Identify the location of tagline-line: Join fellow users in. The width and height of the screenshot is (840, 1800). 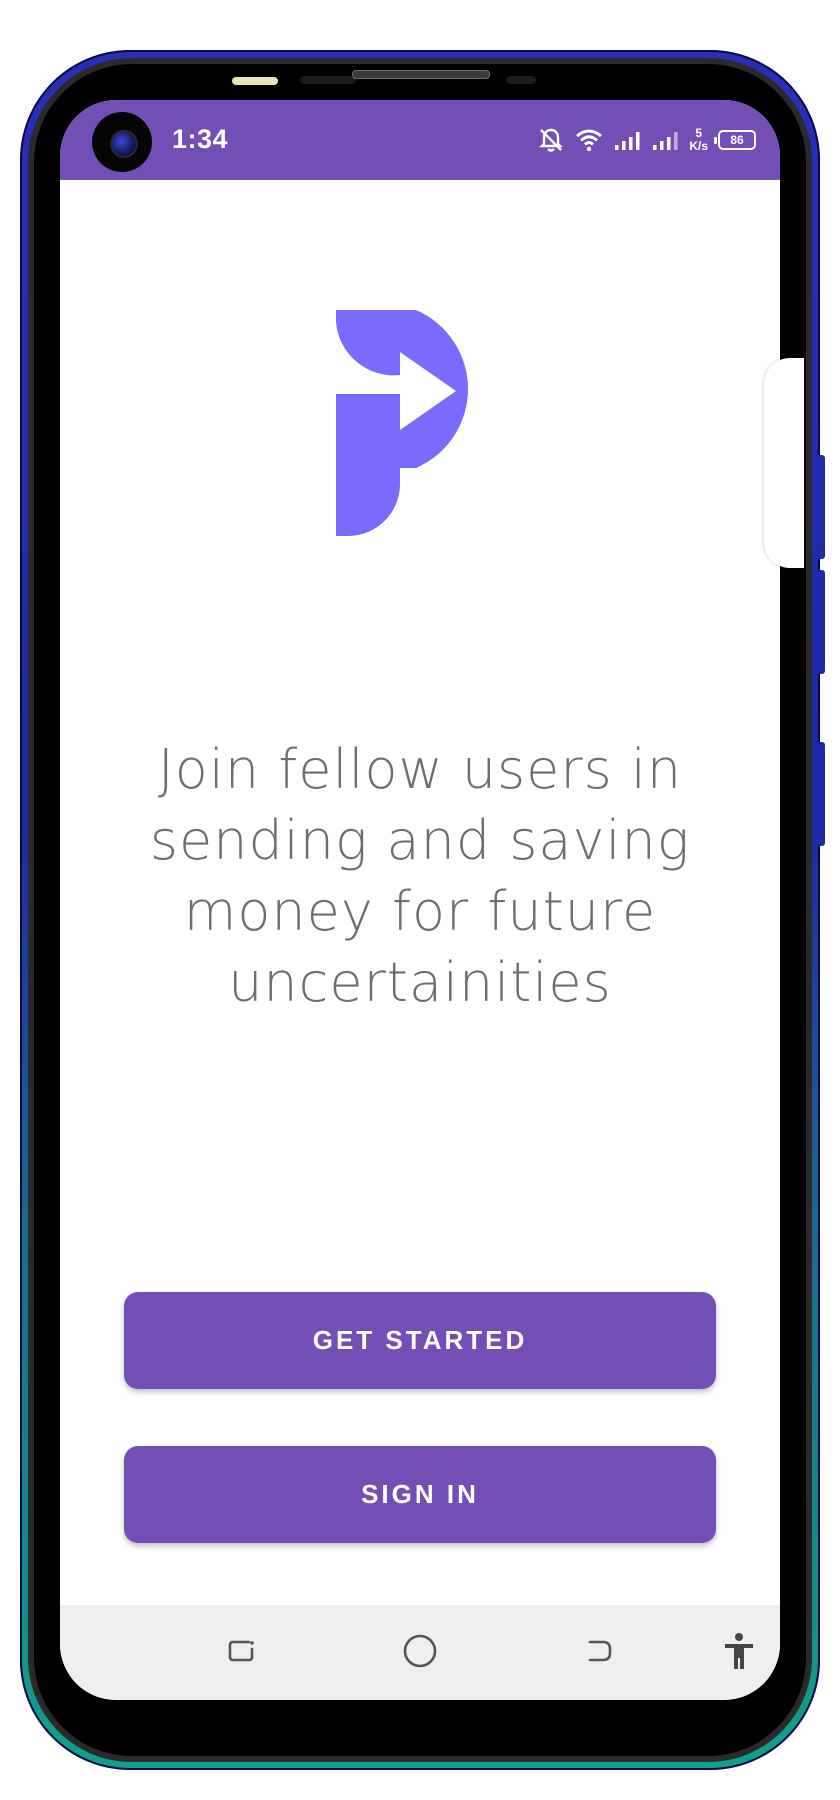
(420, 769).